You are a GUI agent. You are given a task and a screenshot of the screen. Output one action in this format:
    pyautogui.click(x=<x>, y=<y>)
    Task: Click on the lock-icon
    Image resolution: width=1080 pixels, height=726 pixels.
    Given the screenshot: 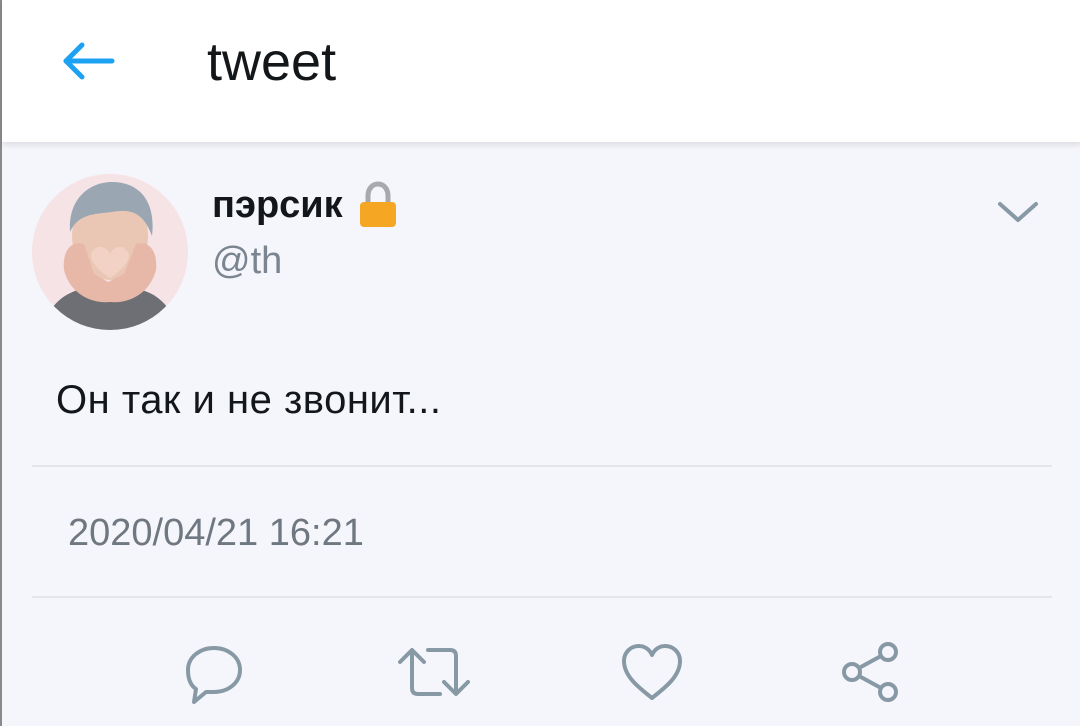 What is the action you would take?
    pyautogui.click(x=377, y=204)
    